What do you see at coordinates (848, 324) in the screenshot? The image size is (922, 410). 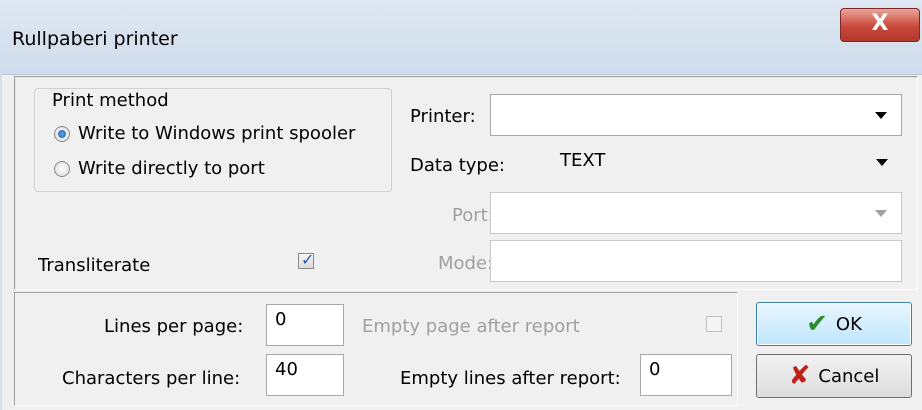 I see `ok-label: OK` at bounding box center [848, 324].